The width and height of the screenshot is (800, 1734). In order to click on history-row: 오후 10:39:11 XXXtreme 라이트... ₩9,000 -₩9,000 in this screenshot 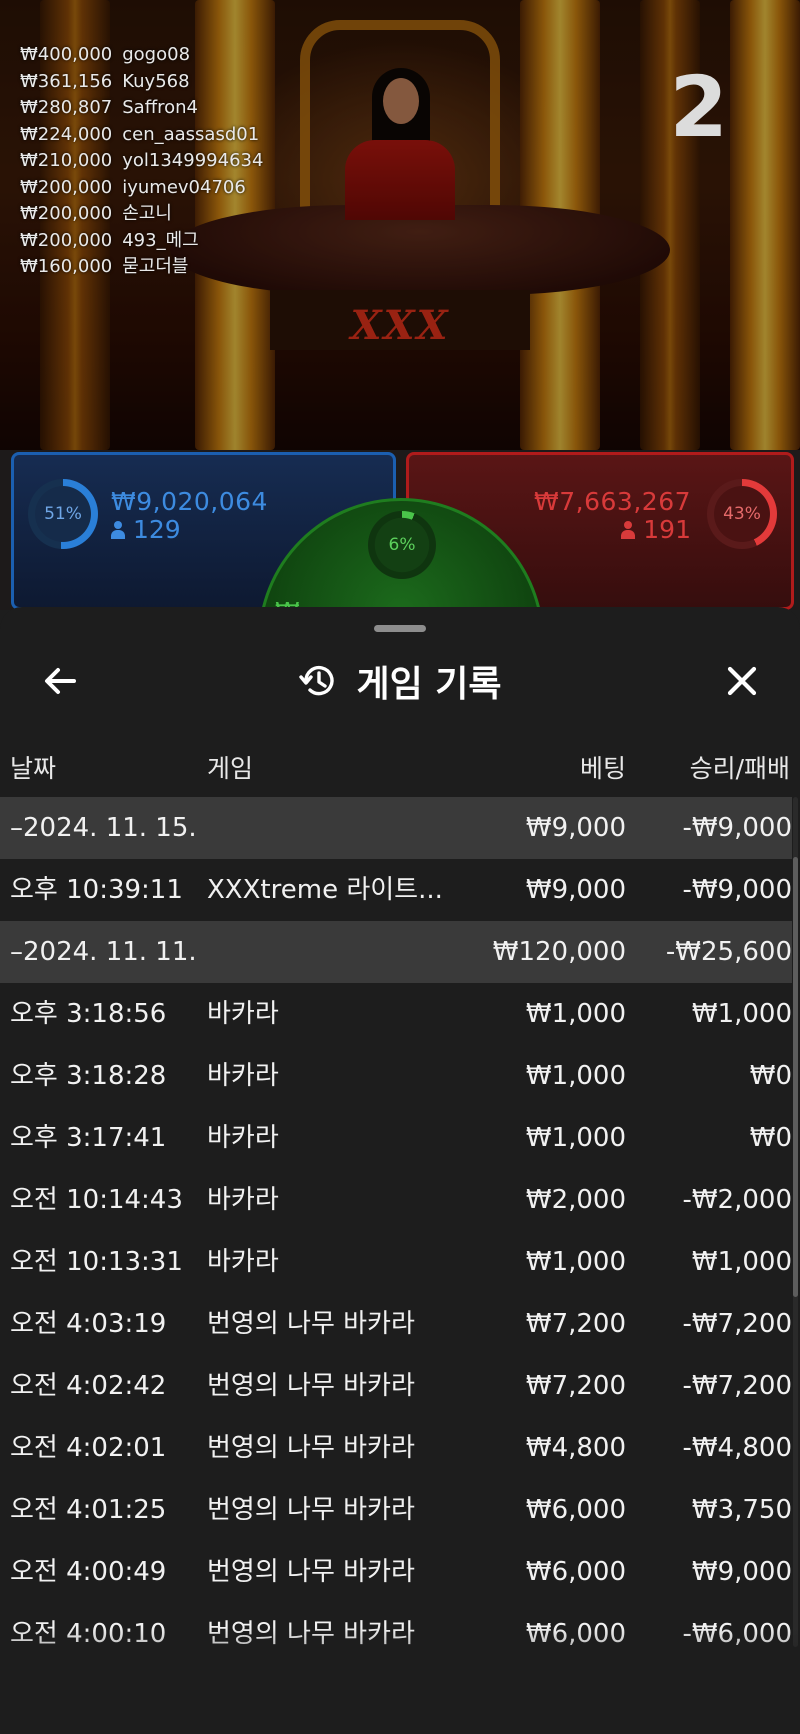, I will do `click(396, 890)`.